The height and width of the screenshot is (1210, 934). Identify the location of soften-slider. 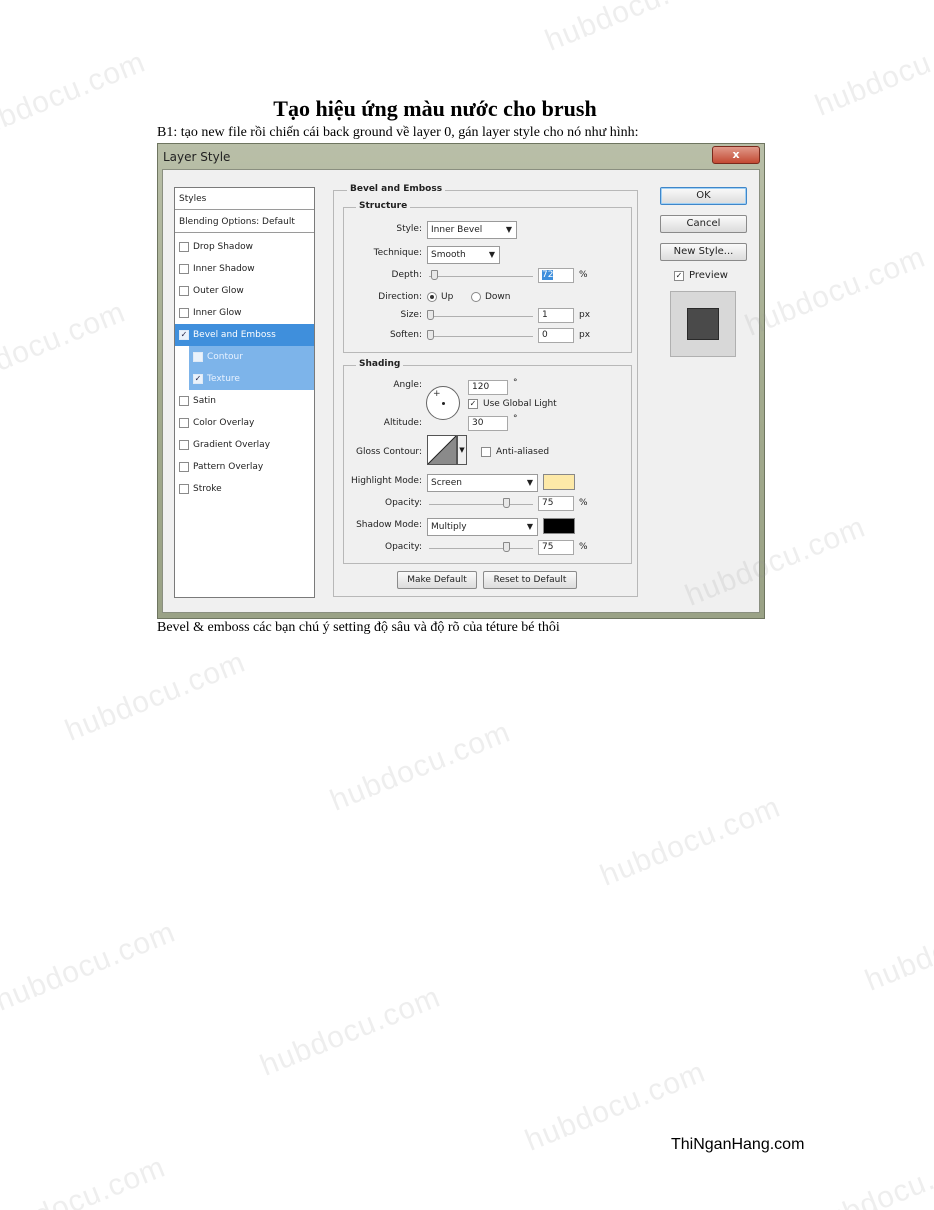
(481, 336).